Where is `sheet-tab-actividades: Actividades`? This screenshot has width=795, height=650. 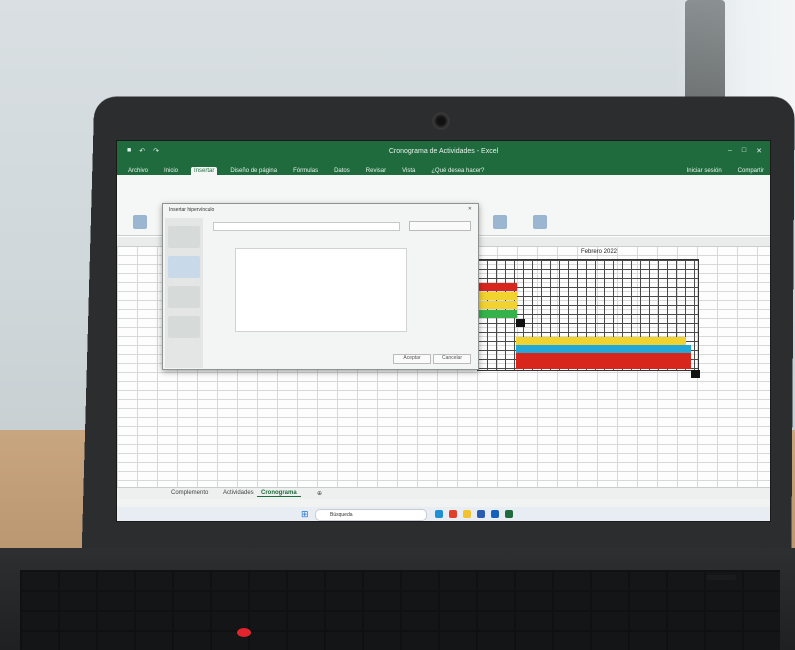 sheet-tab-actividades: Actividades is located at coordinates (238, 493).